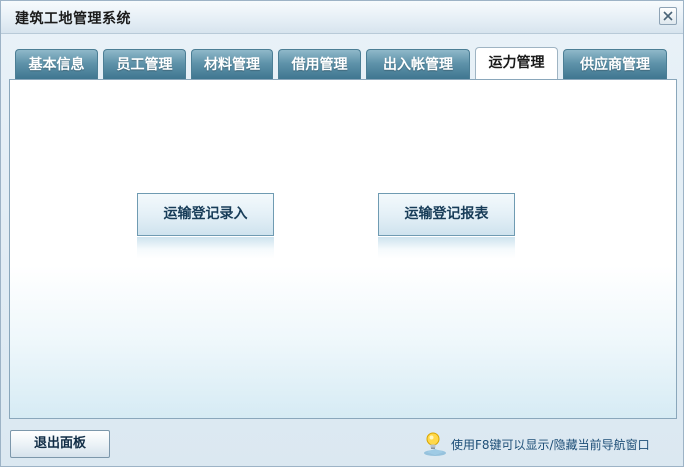 This screenshot has width=684, height=467. What do you see at coordinates (73, 19) in the screenshot?
I see `window-title: 建筑工地管理系统` at bounding box center [73, 19].